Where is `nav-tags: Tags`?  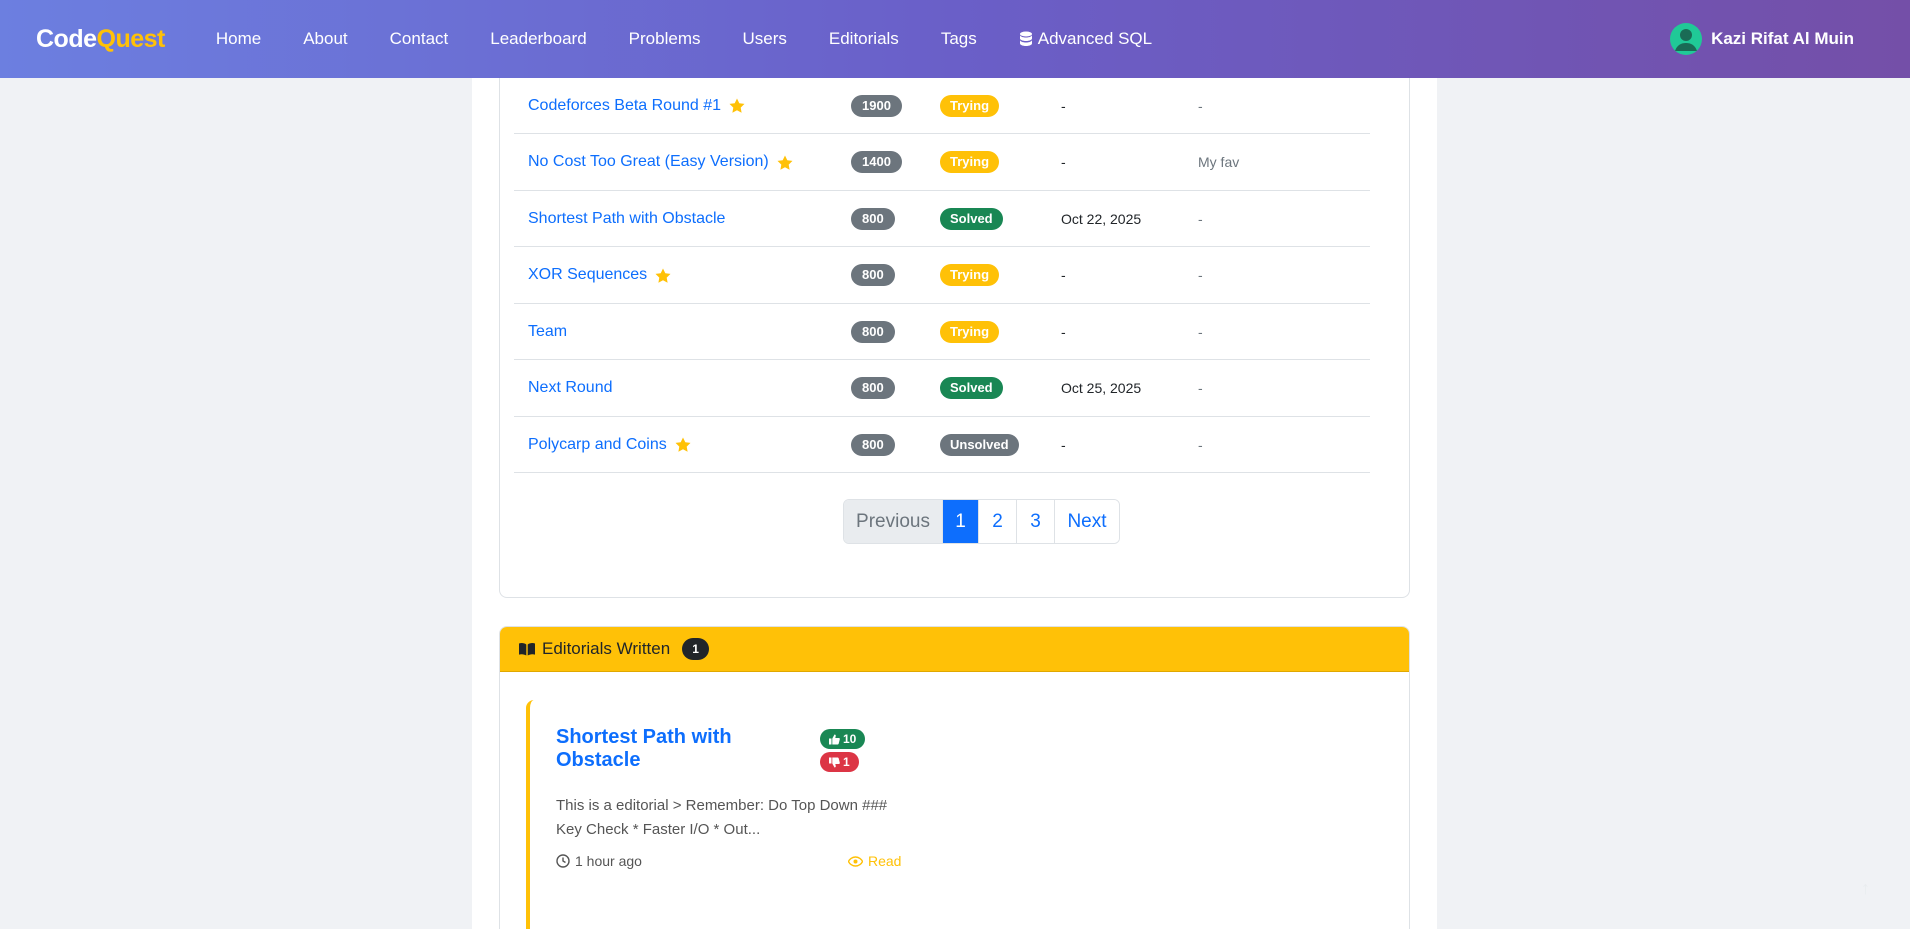
nav-tags: Tags is located at coordinates (959, 39).